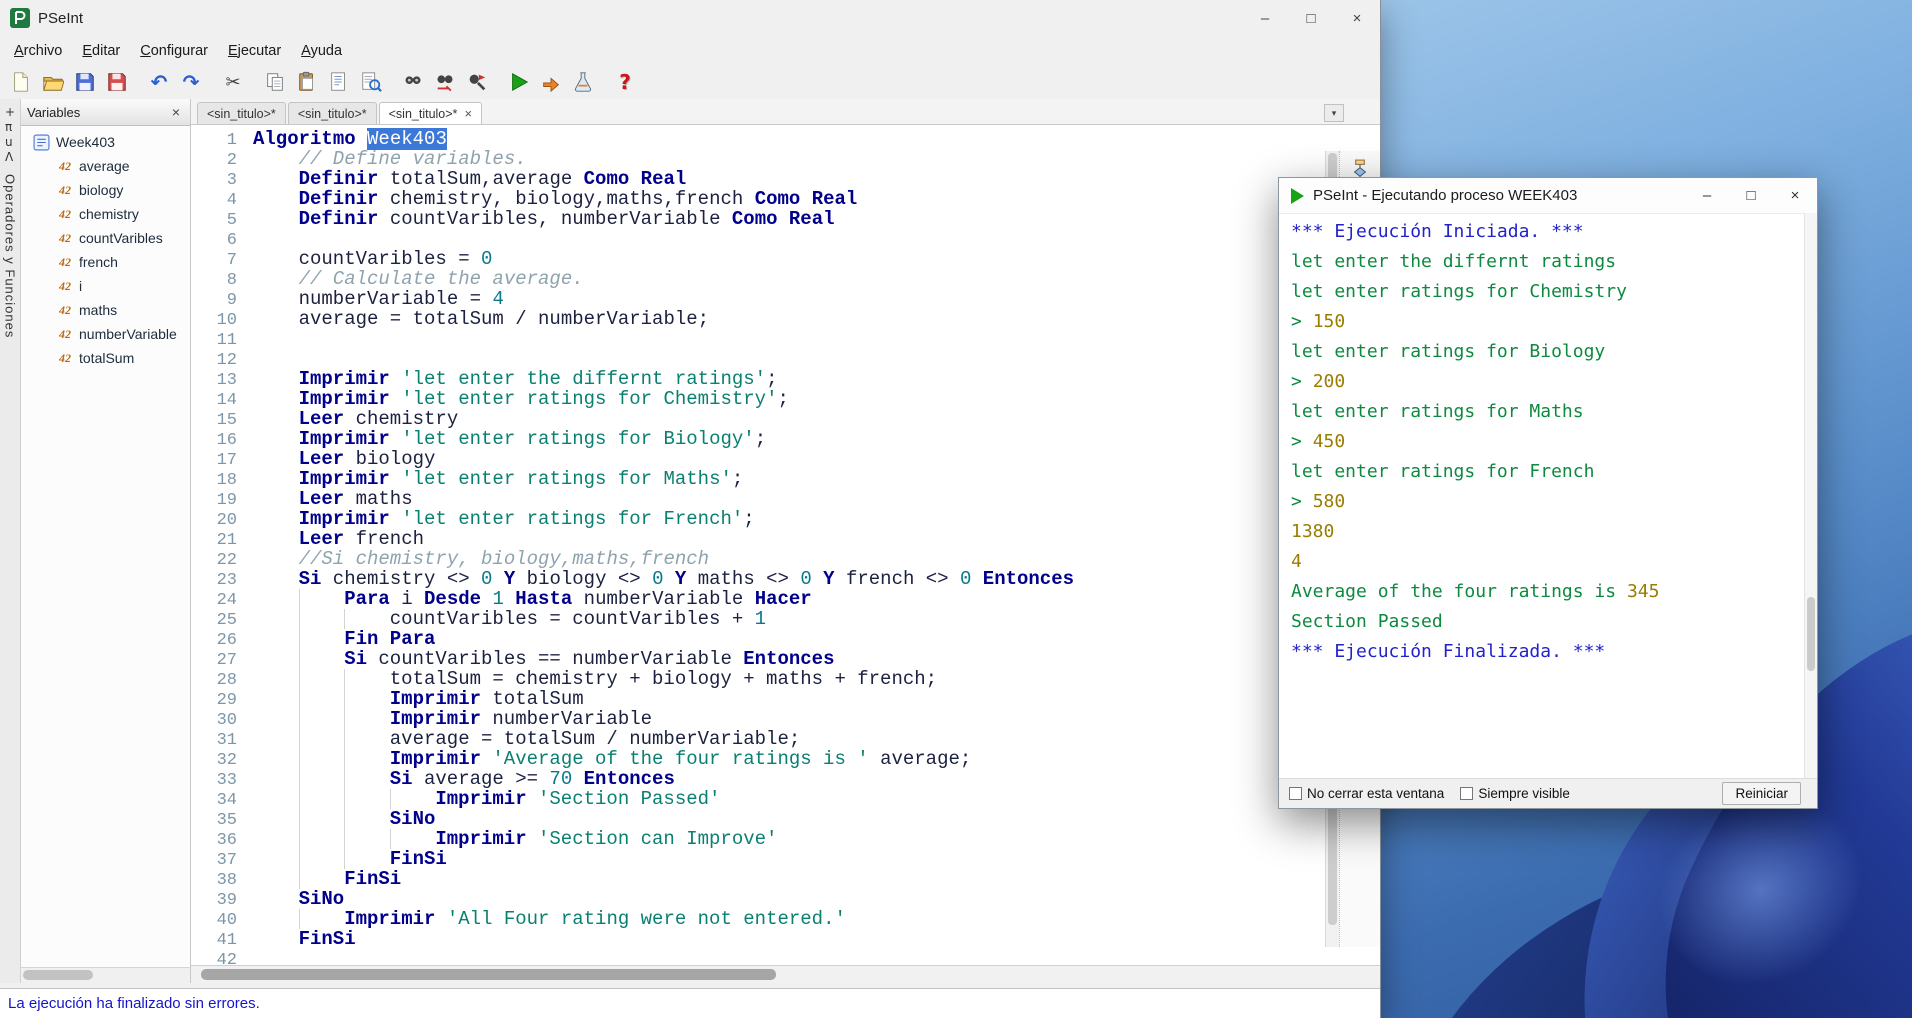 Image resolution: width=1912 pixels, height=1018 pixels. Describe the element at coordinates (413, 82) in the screenshot. I see `find-button` at that location.